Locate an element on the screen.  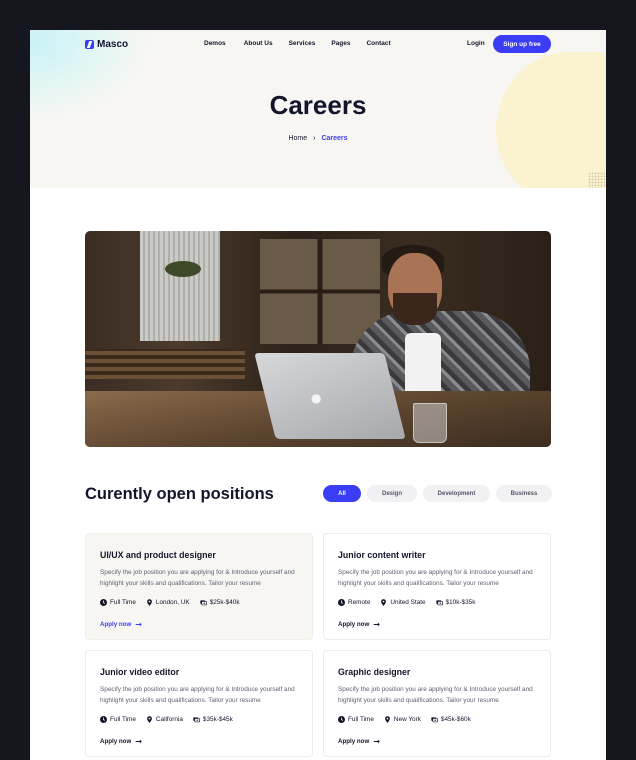
nav-item-contact: Contact is located at coordinates (378, 43).